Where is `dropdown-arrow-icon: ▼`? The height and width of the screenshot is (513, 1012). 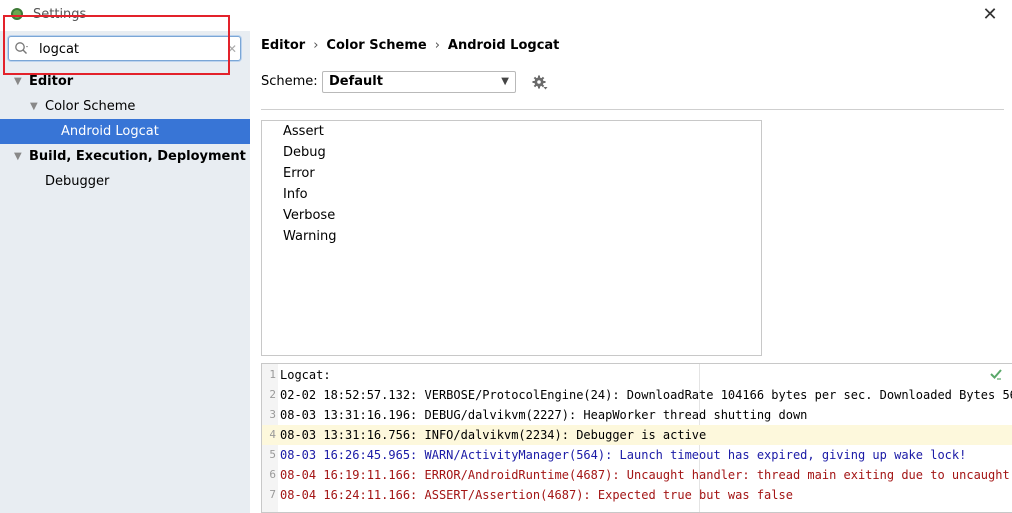
dropdown-arrow-icon: ▼ is located at coordinates (505, 82).